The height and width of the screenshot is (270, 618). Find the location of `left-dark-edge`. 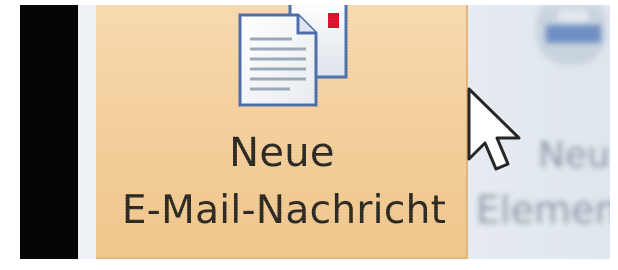

left-dark-edge is located at coordinates (49, 132).